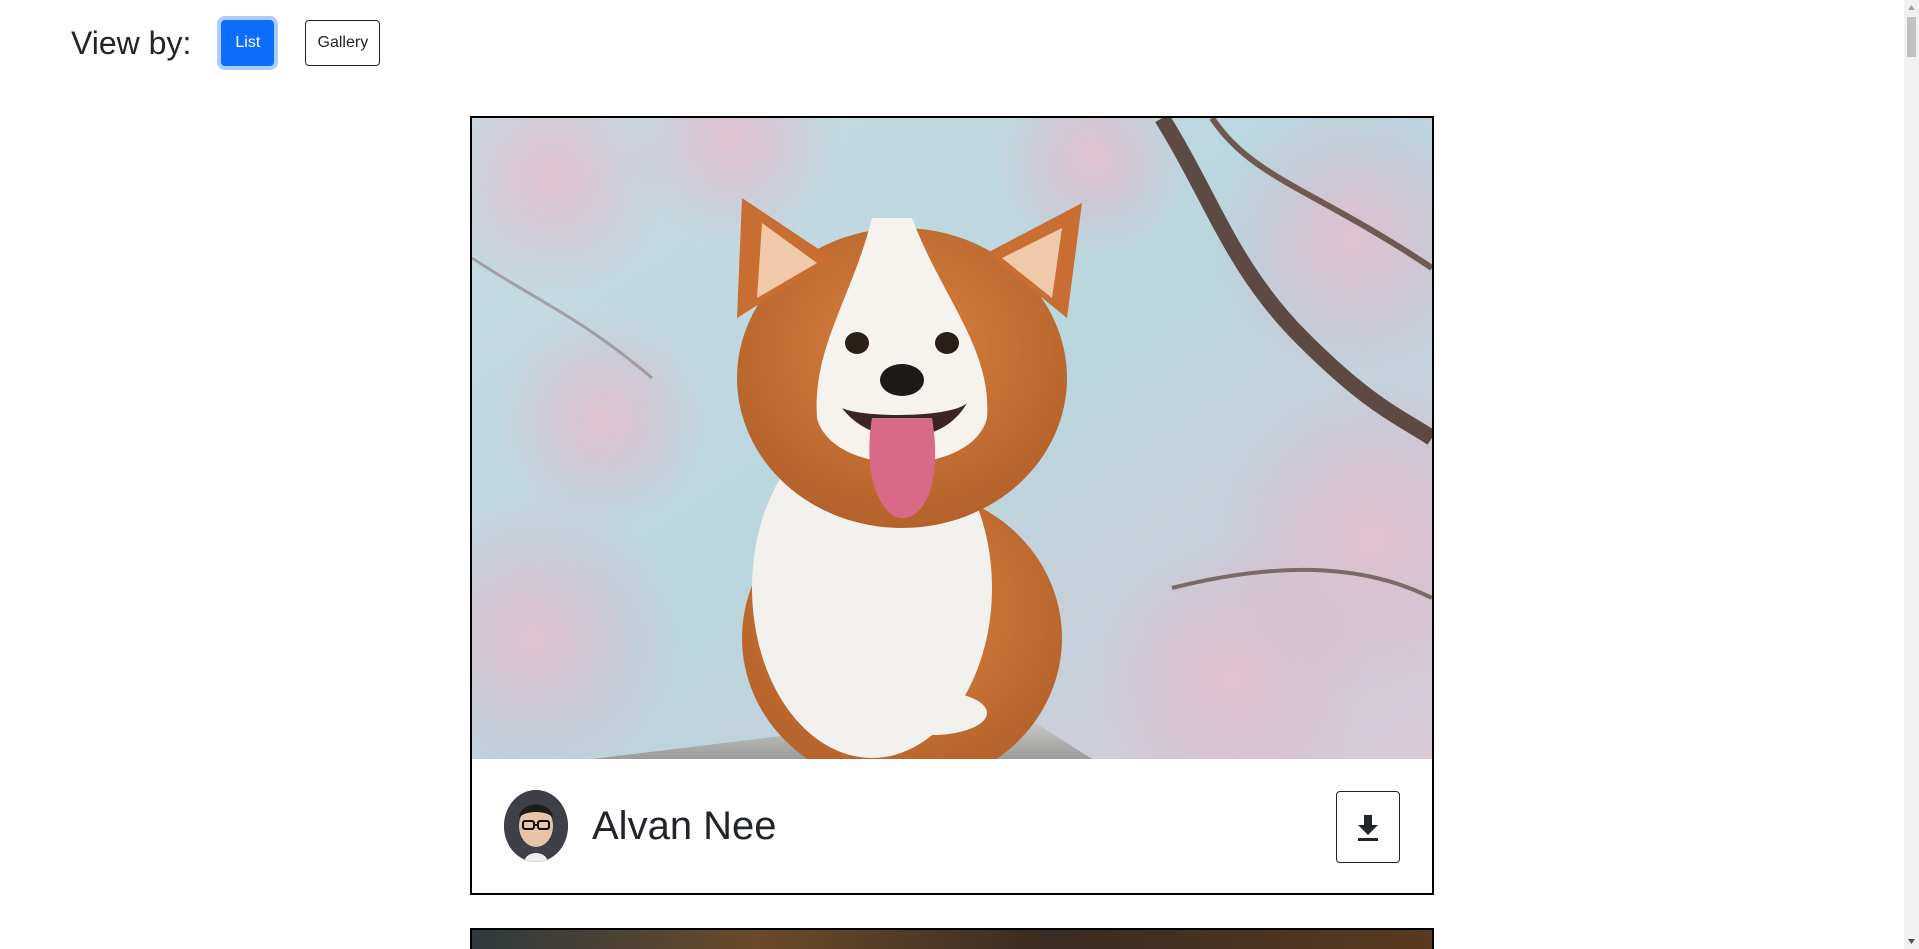 This screenshot has height=949, width=1919. What do you see at coordinates (1911, 941) in the screenshot?
I see `scroll-down-arrow-icon` at bounding box center [1911, 941].